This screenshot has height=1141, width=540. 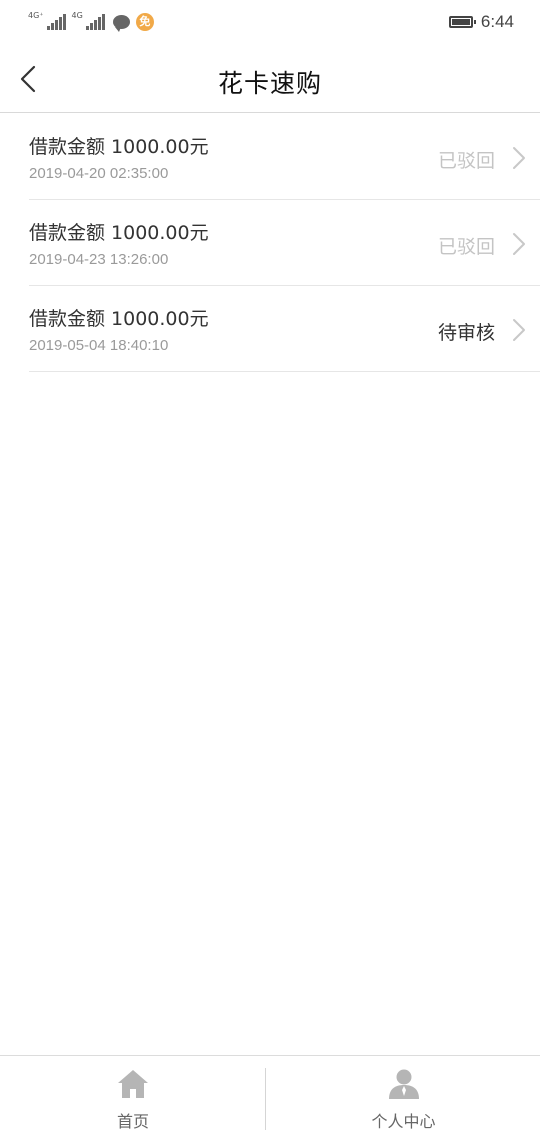 What do you see at coordinates (270, 23) in the screenshot?
I see `status-bar: 4G⁺ 4G 免 6:44` at bounding box center [270, 23].